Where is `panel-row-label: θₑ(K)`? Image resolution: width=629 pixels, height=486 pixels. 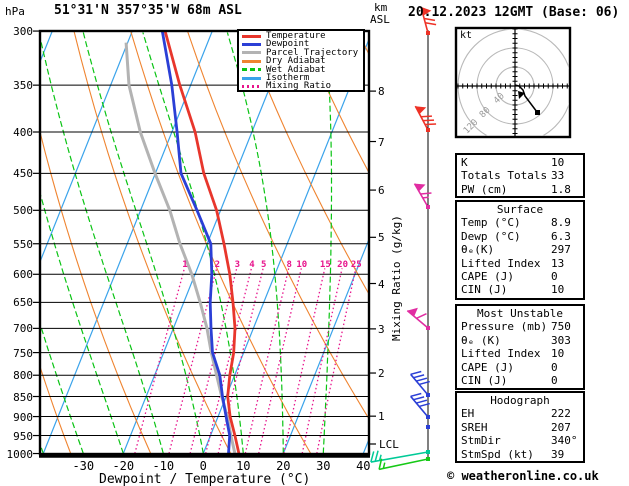 panel-row-label: θₑ(K) is located at coordinates (478, 250).